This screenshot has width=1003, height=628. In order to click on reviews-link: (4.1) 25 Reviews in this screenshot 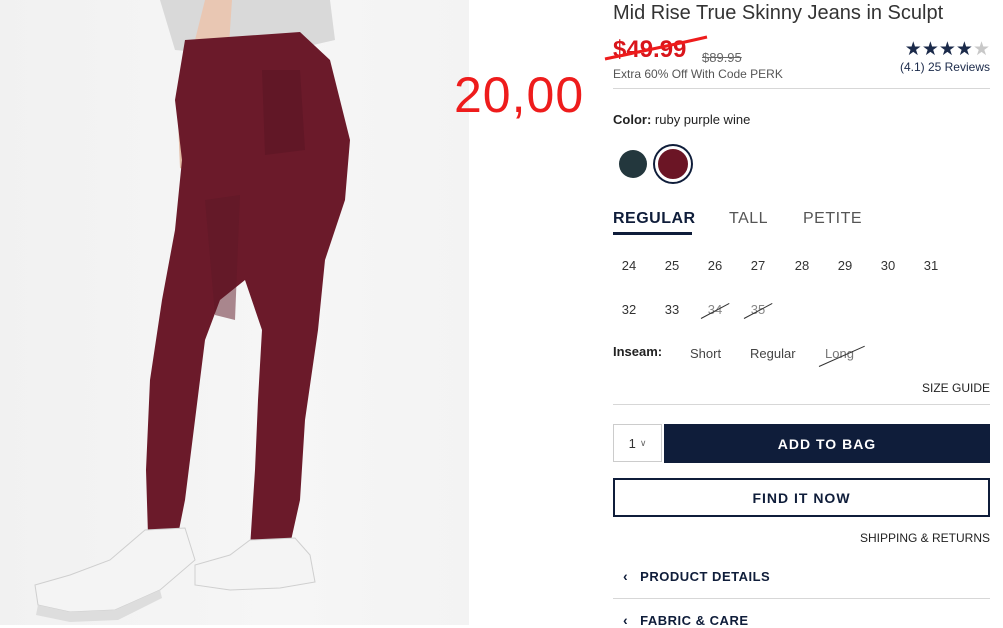, I will do `click(945, 67)`.